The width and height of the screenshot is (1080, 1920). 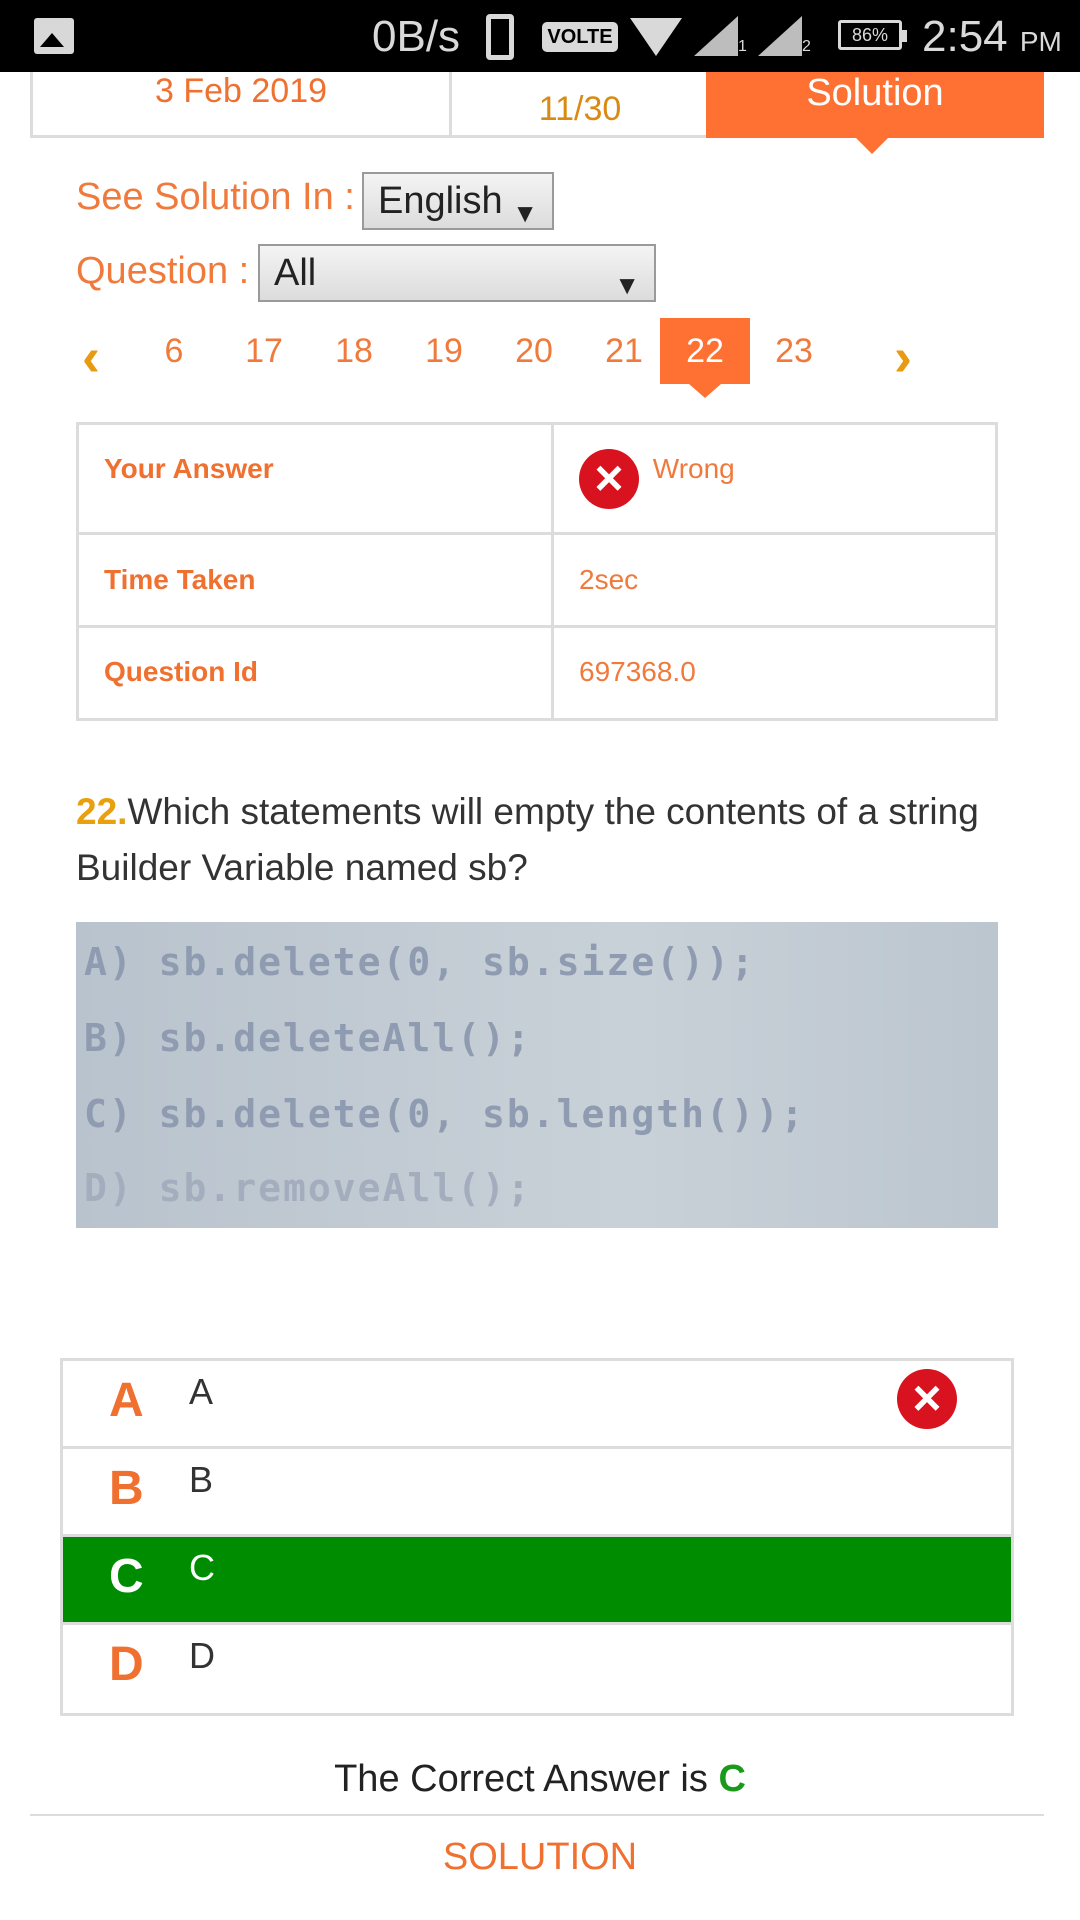 What do you see at coordinates (420, 962) in the screenshot?
I see `code-line: A) sb.delete(0, sb.size());` at bounding box center [420, 962].